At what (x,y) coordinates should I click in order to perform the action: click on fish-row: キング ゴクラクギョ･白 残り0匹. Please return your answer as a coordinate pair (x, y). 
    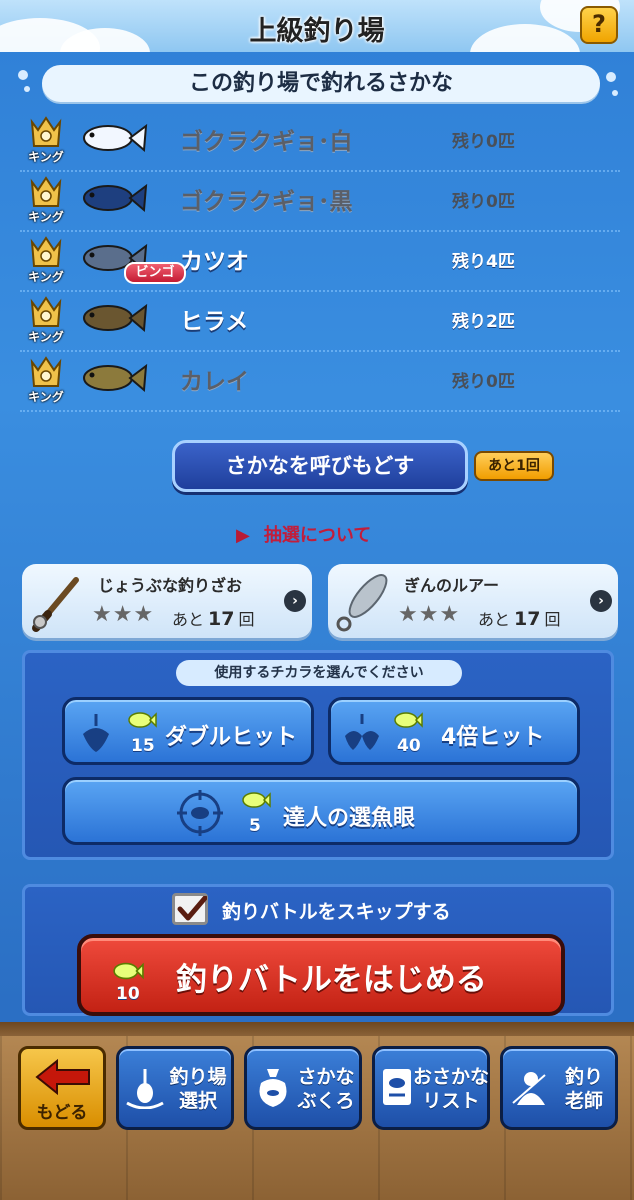
    Looking at the image, I should click on (317, 142).